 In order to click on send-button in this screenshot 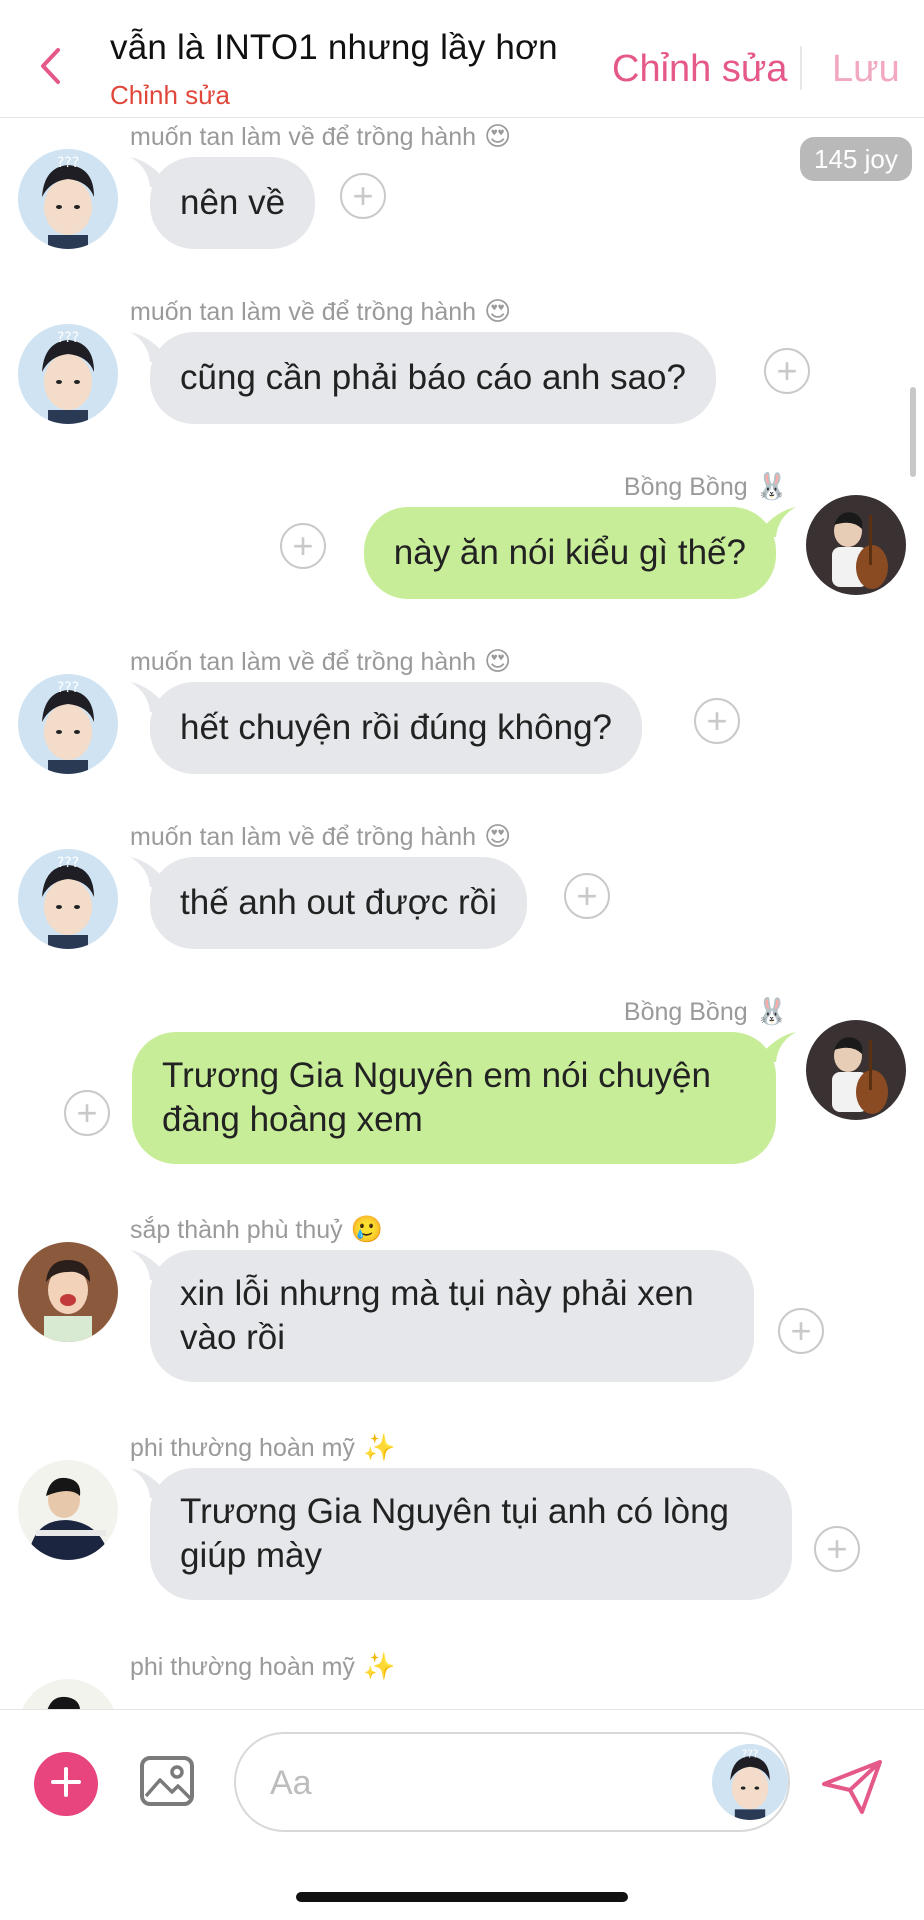, I will do `click(852, 1786)`.